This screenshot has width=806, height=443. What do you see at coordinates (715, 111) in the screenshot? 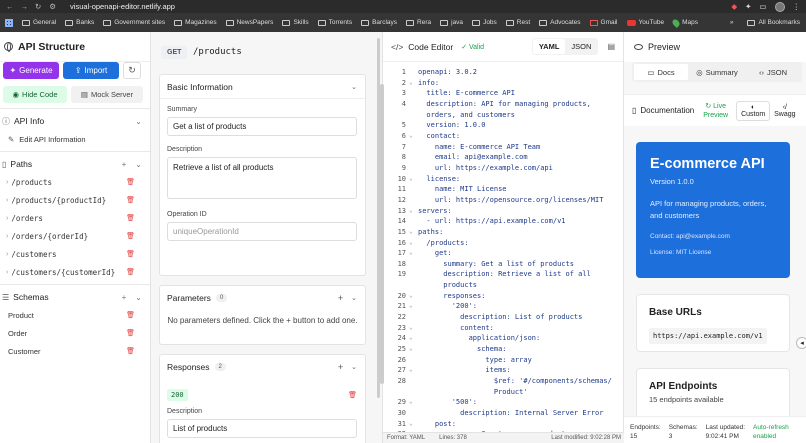
I see `live-preview-toggle: ↻ Live Preview` at bounding box center [715, 111].